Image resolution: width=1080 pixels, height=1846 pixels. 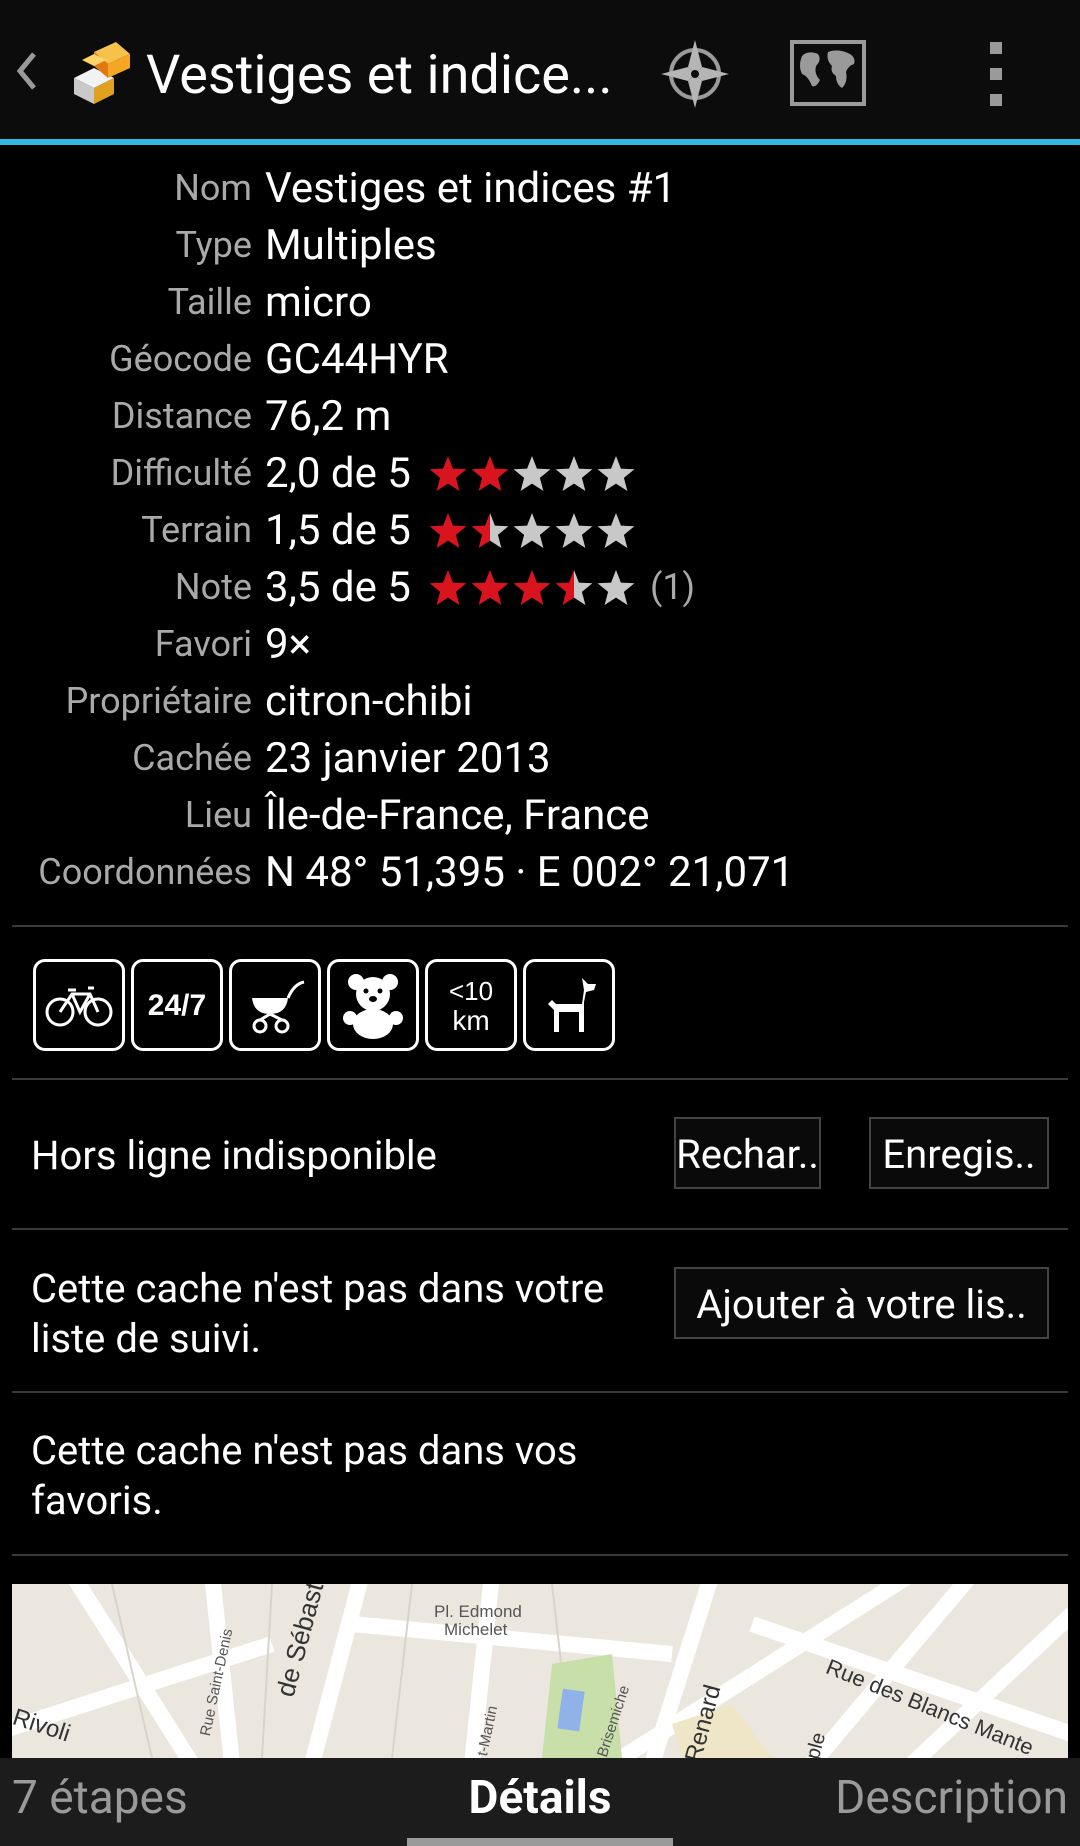 I want to click on detail-value: 76,2 m, so click(x=328, y=416).